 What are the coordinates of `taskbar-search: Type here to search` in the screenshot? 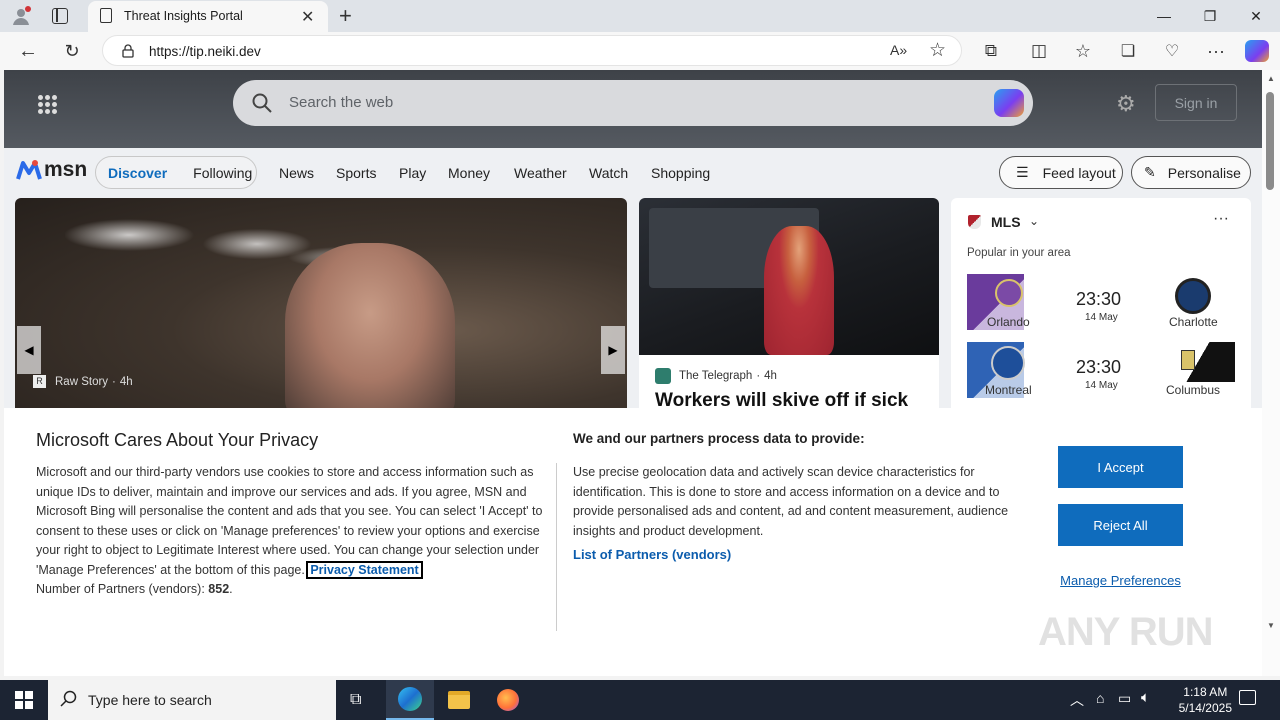 It's located at (192, 700).